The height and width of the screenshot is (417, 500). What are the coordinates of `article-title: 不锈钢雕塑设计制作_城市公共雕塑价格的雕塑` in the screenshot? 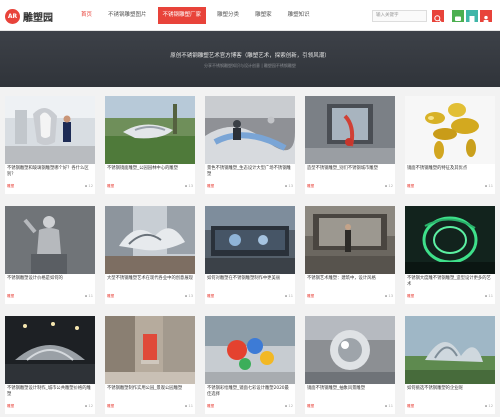 It's located at (50, 392).